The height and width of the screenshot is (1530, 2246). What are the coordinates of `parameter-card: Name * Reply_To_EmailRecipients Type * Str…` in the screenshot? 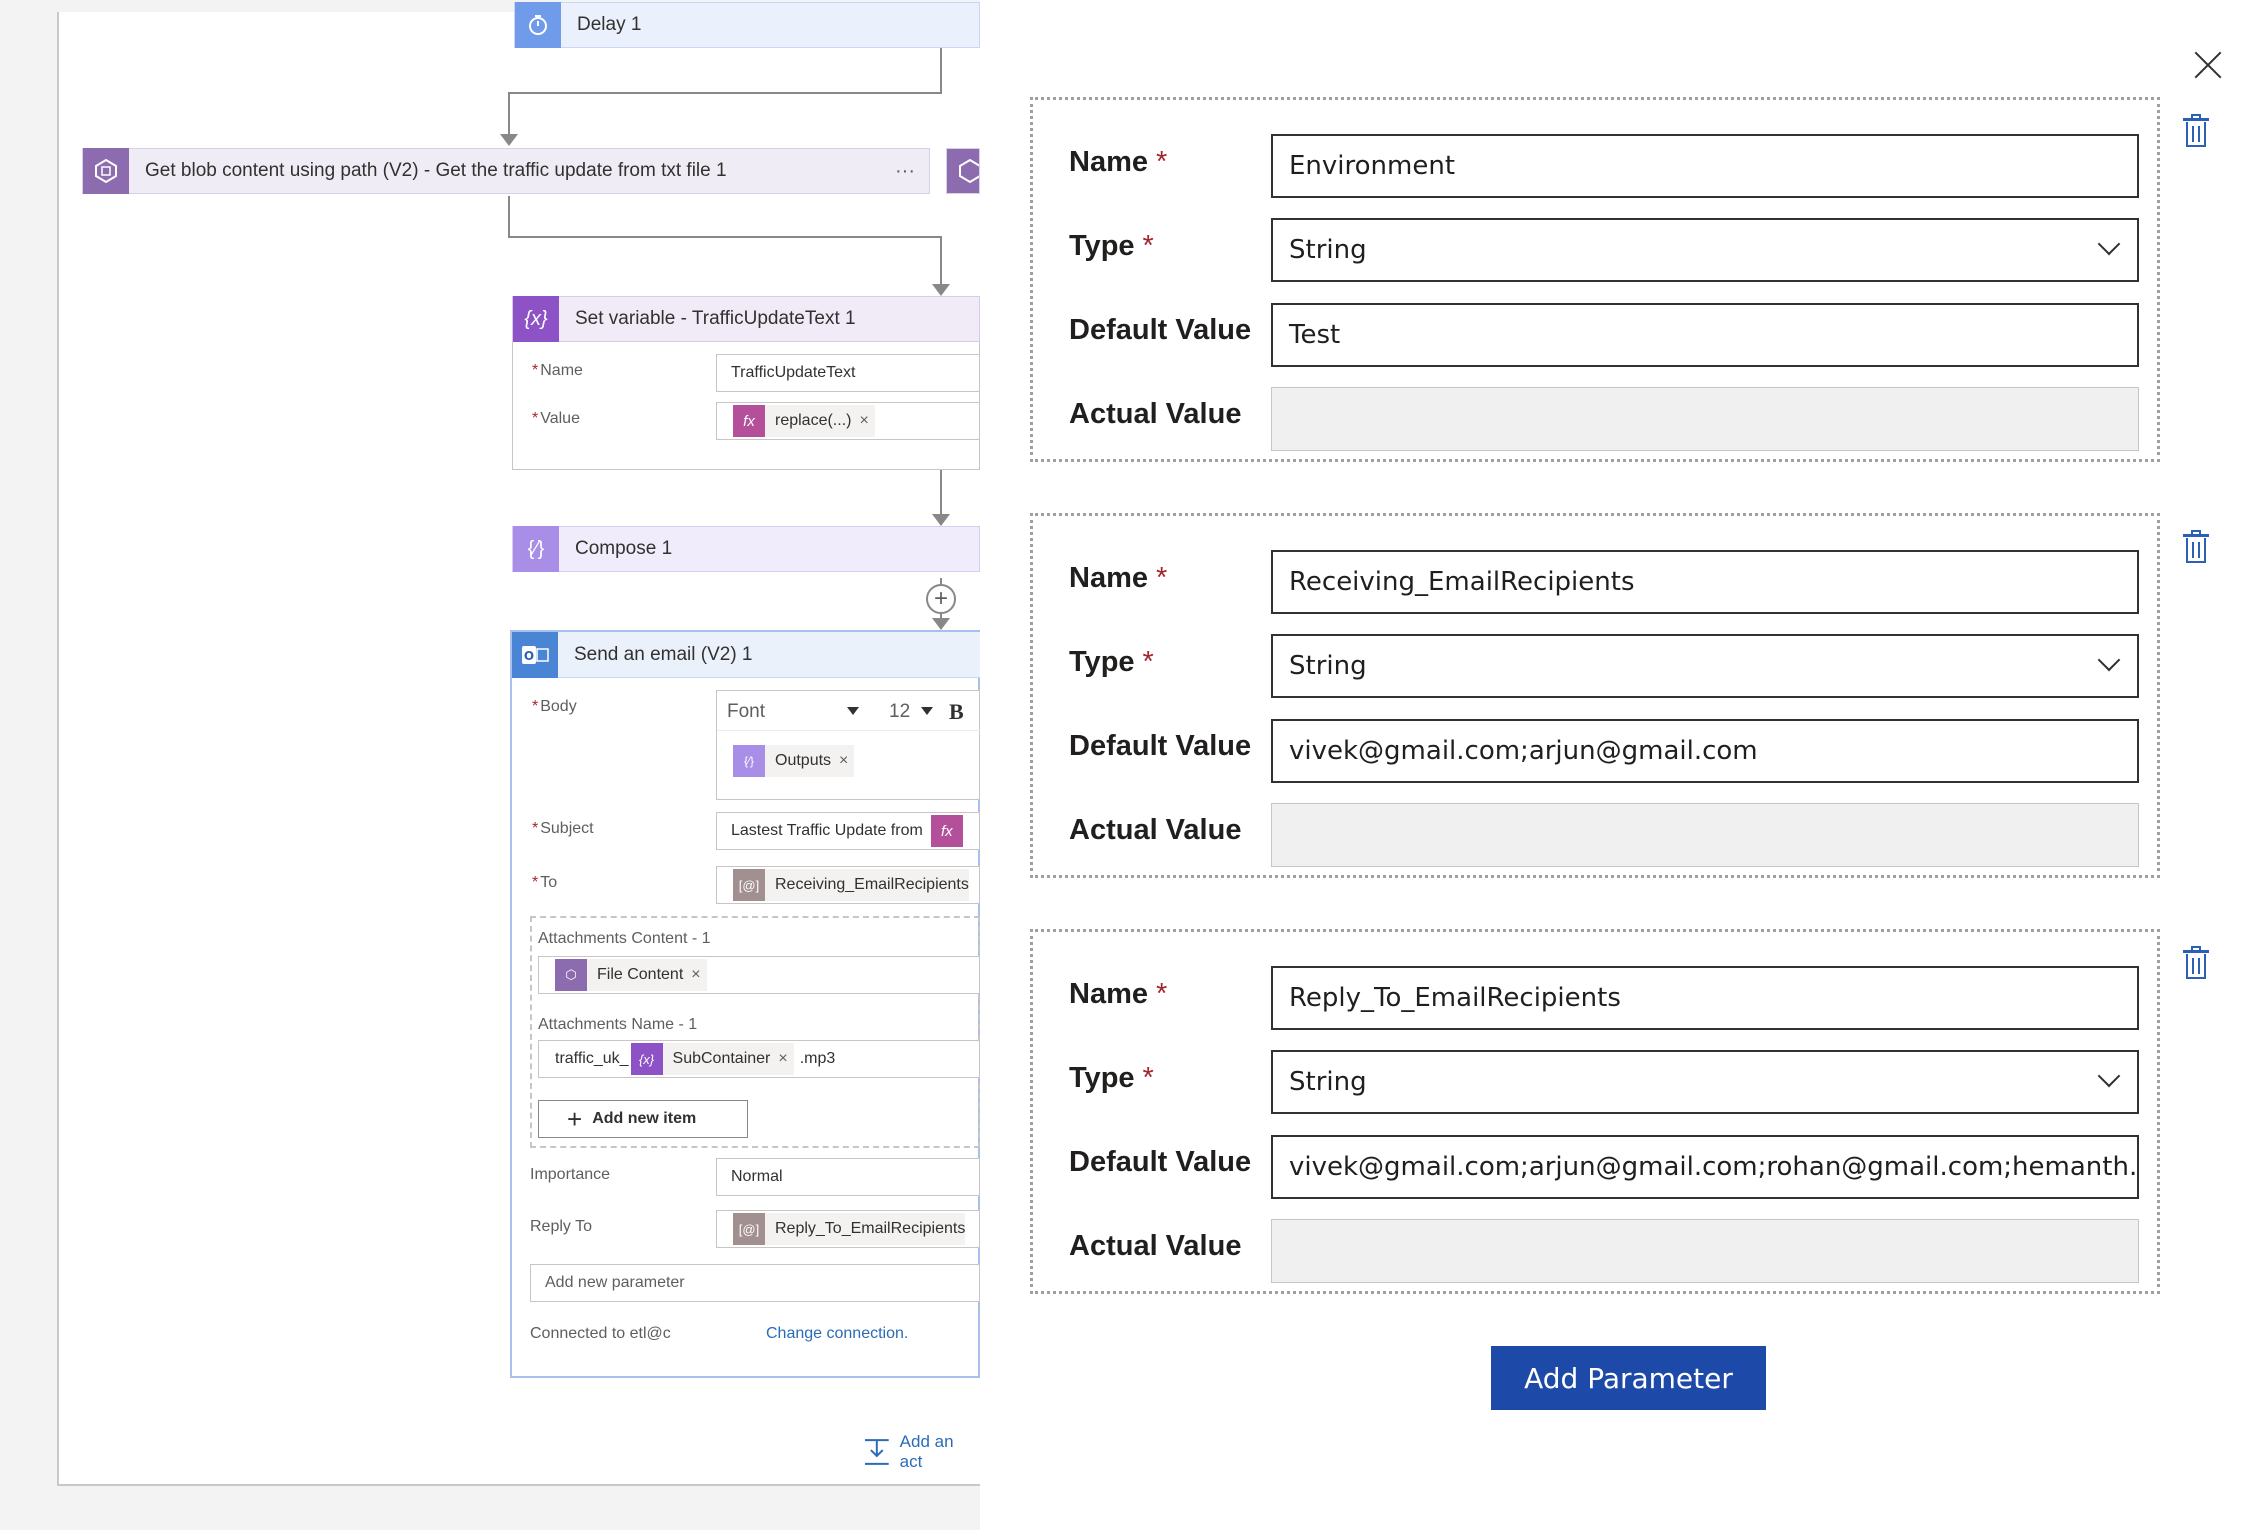 It's located at (1595, 1111).